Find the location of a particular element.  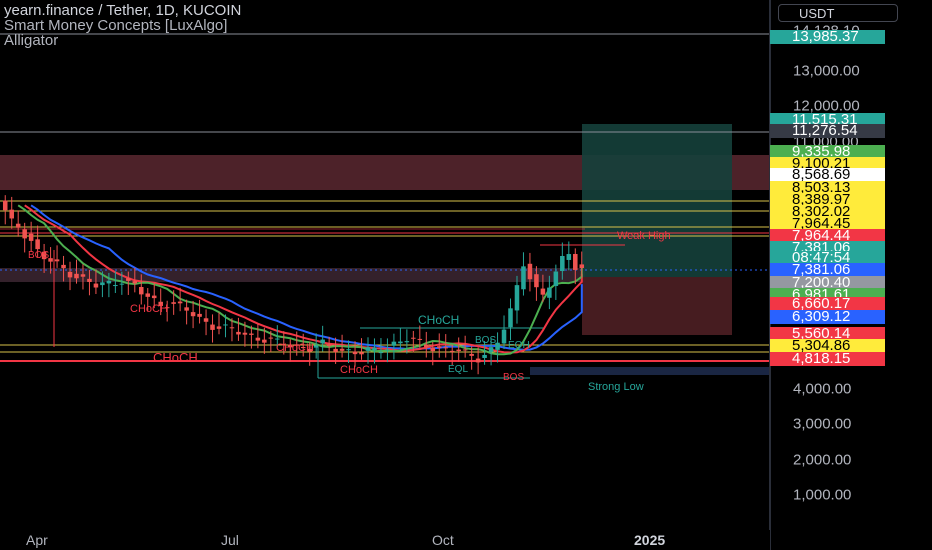

time-tick-oct: Oct is located at coordinates (443, 540).